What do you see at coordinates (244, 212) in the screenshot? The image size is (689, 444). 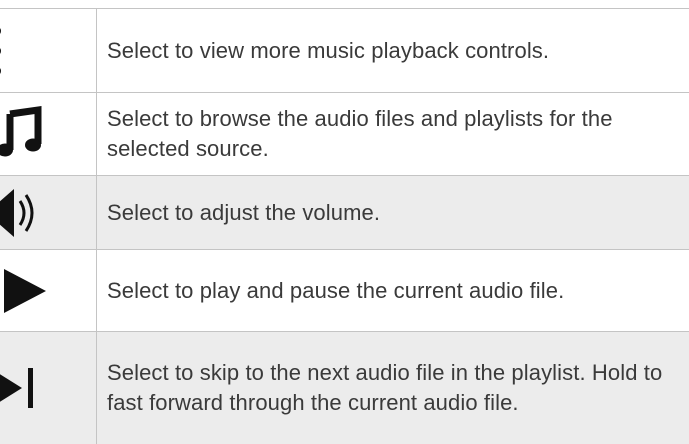 I see `row-description: Select to adjust the volume.` at bounding box center [244, 212].